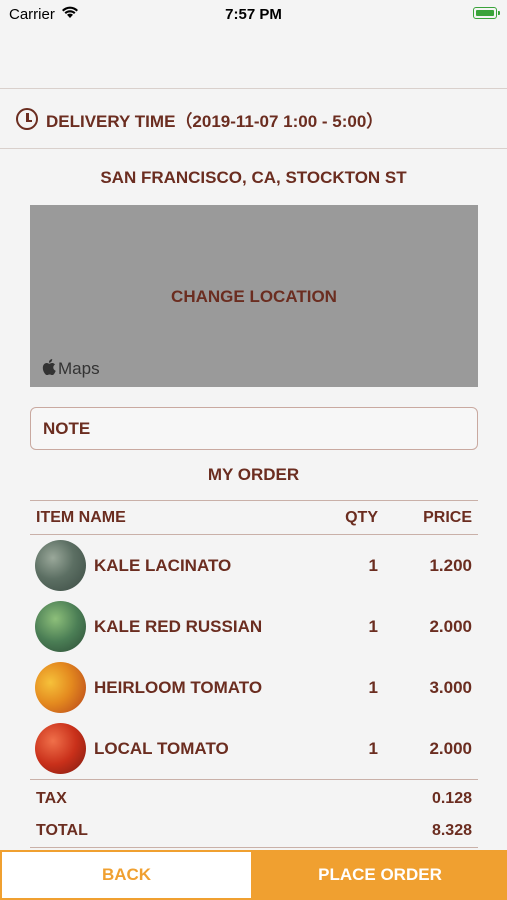 This screenshot has height=900, width=507. What do you see at coordinates (161, 748) in the screenshot?
I see `item-name: LOCAL TOMATO` at bounding box center [161, 748].